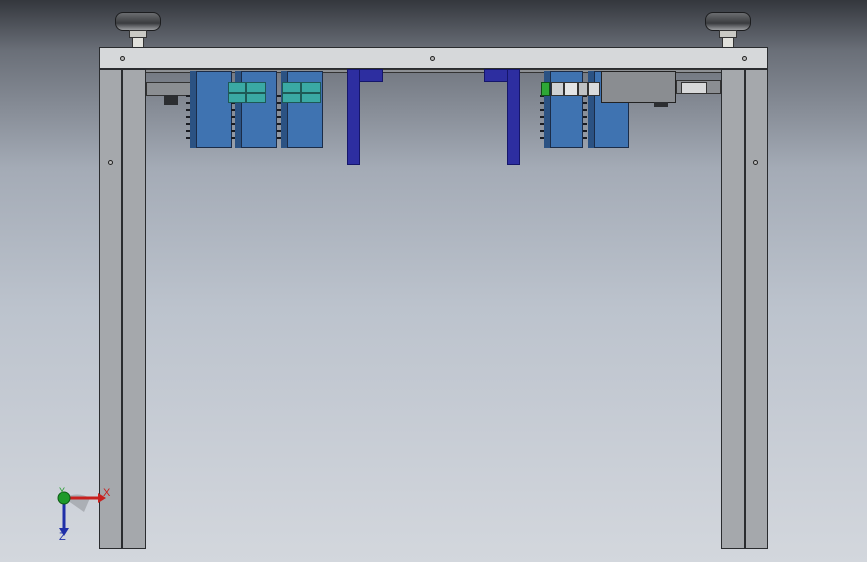 The image size is (867, 562). Describe the element at coordinates (638, 87) in the screenshot. I see `controller-box` at that location.